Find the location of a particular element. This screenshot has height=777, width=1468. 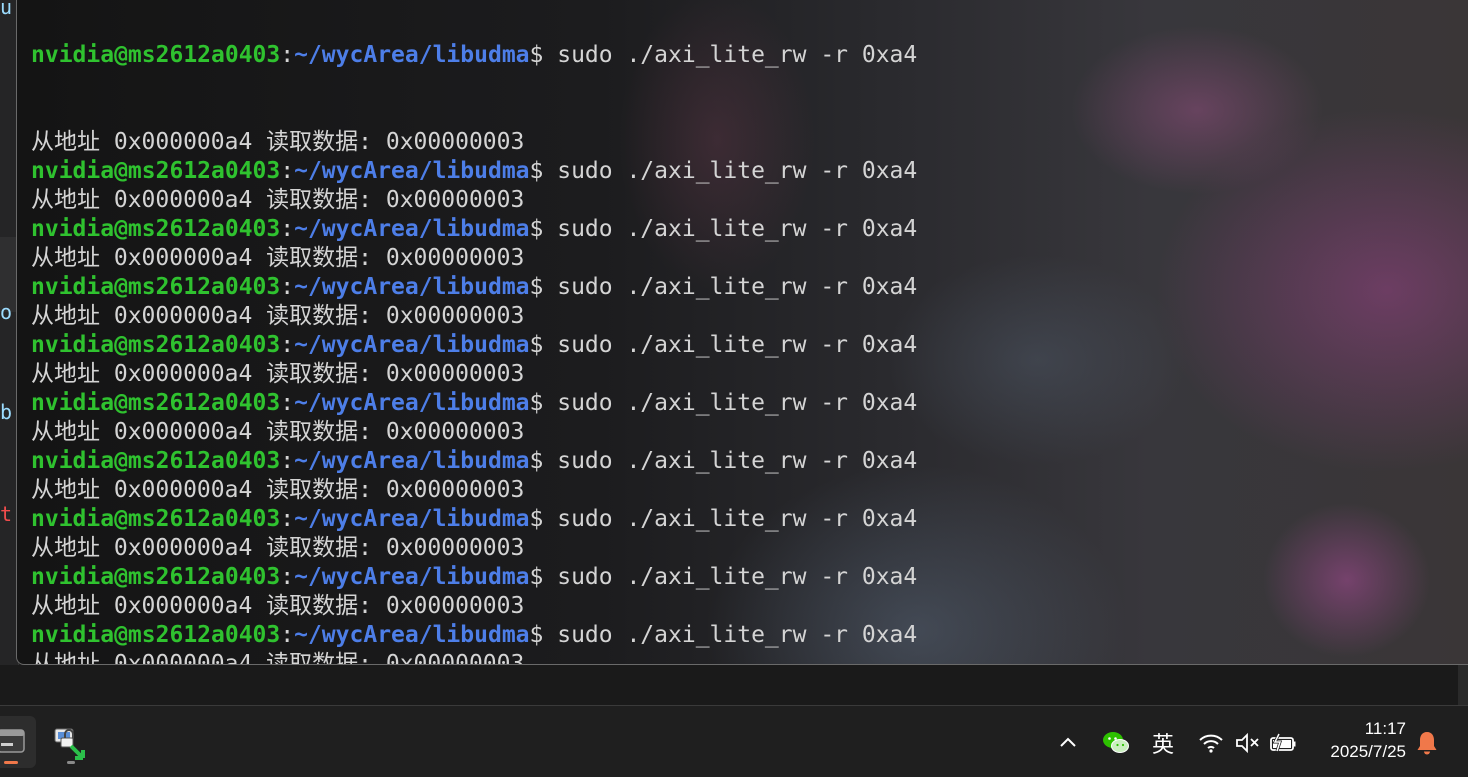

show-hidden-icons-button is located at coordinates (1068, 743).